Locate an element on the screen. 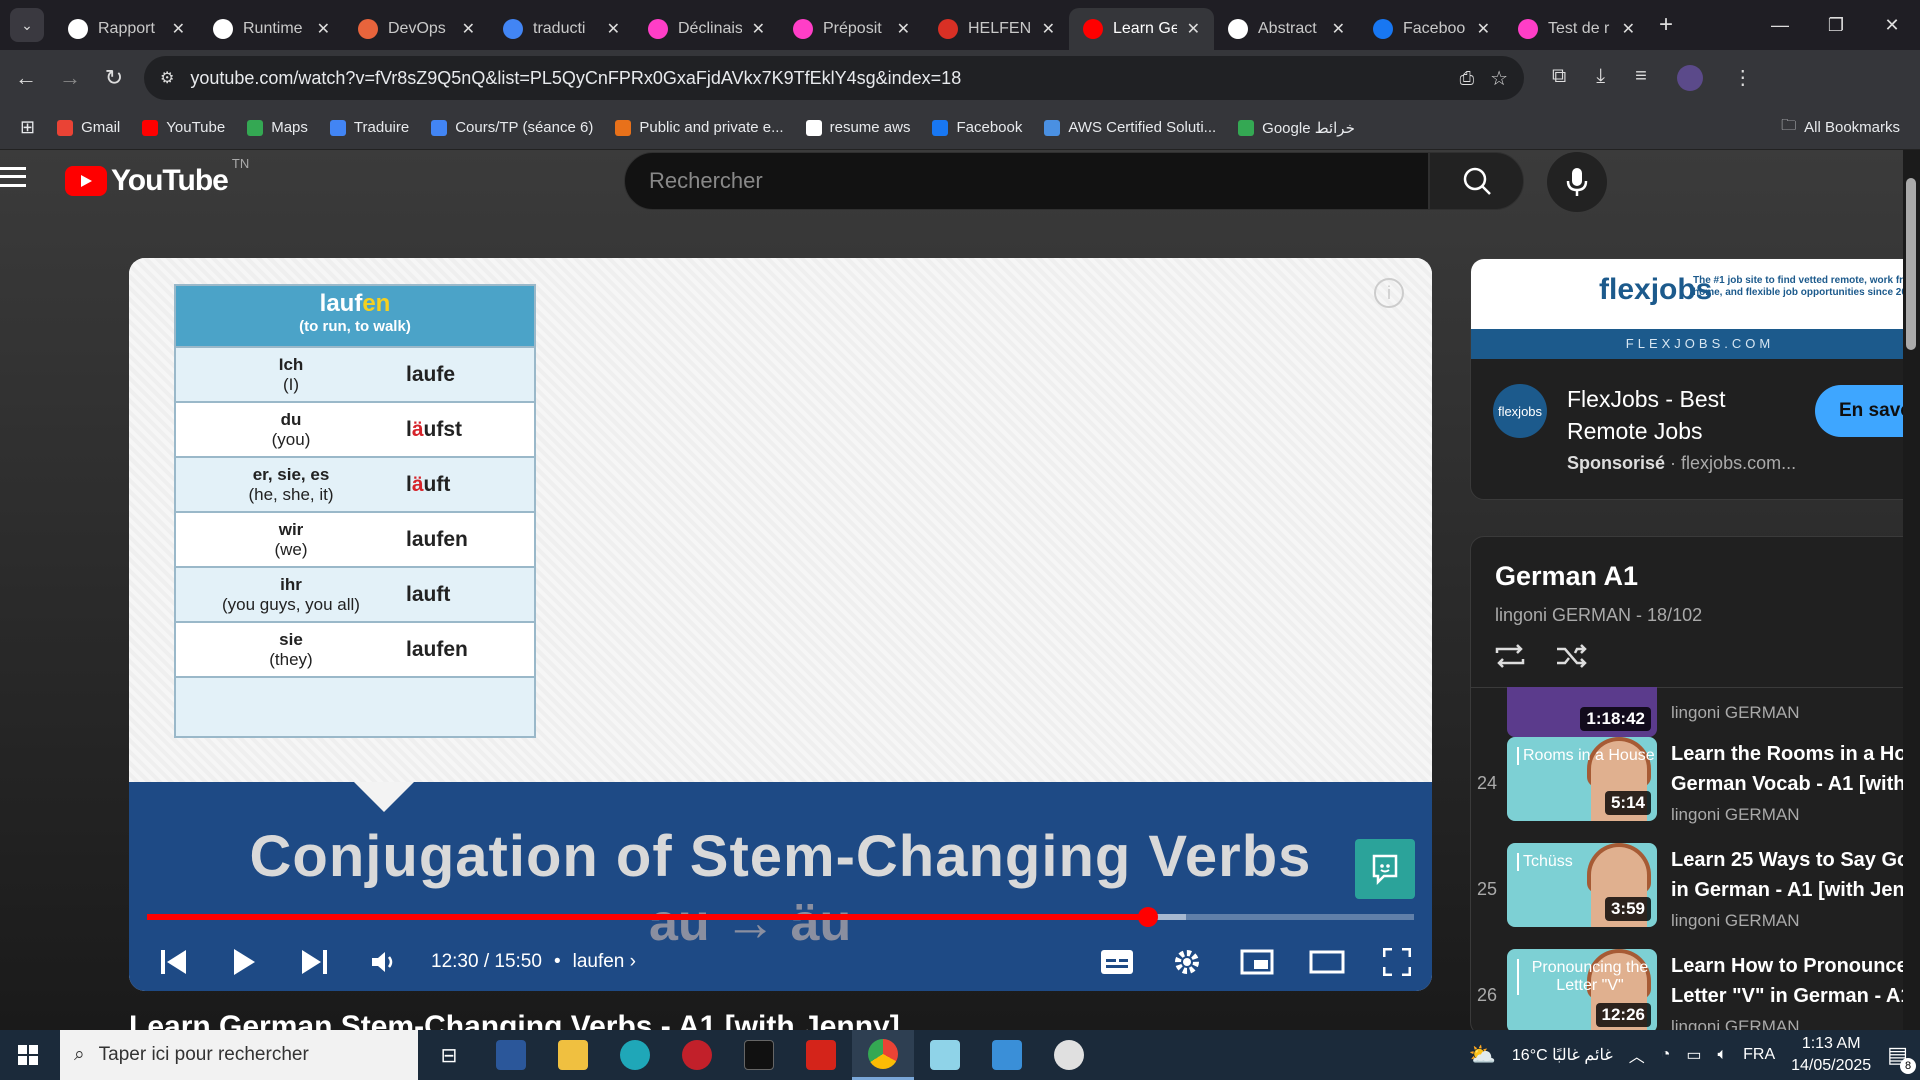 This screenshot has width=1920, height=1080. close-window-button: ✕ is located at coordinates (1892, 25).